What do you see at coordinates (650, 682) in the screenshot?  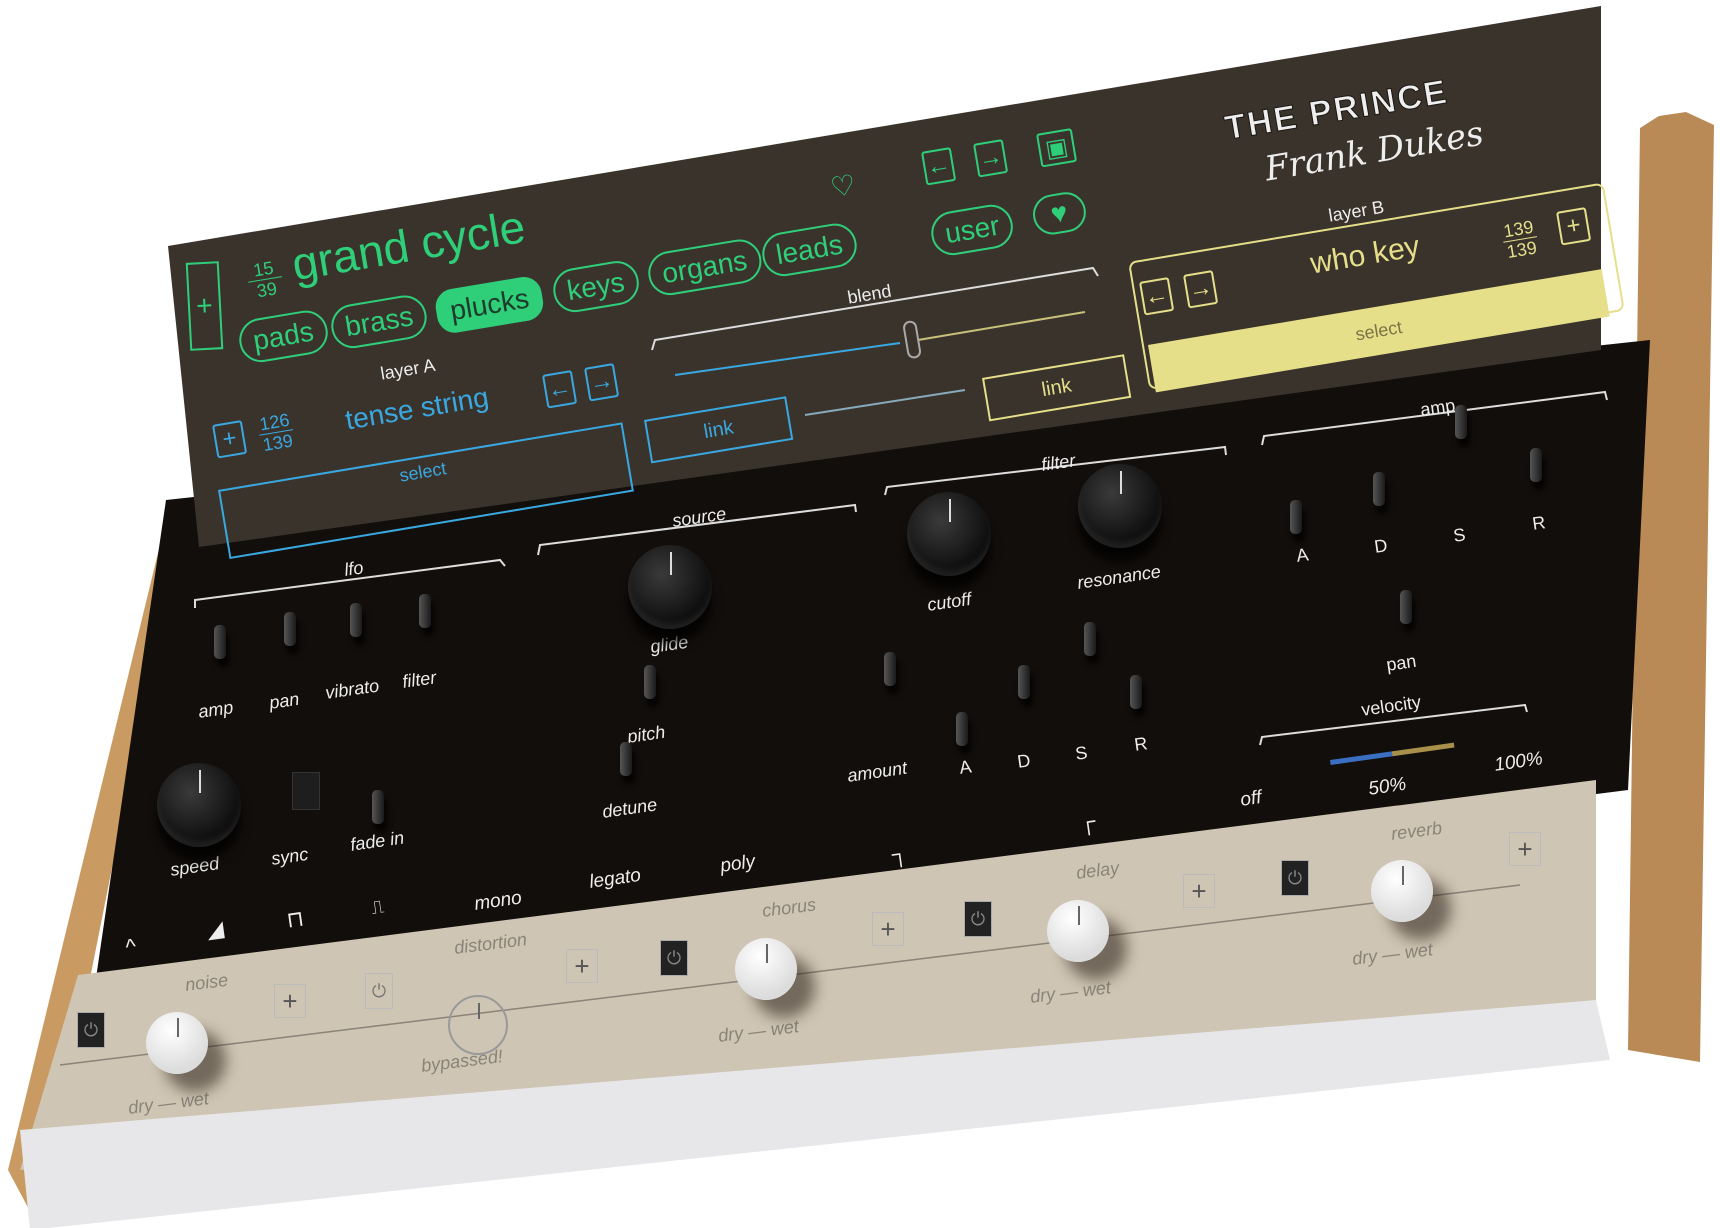 I see `pitch-slider` at bounding box center [650, 682].